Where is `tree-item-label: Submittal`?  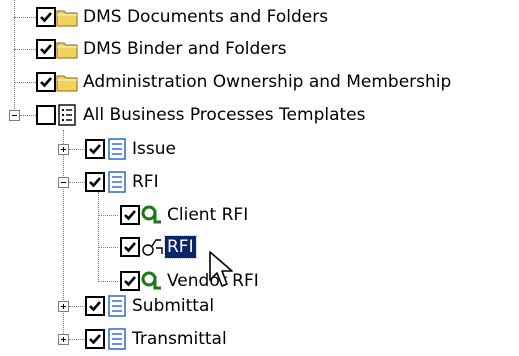 tree-item-label: Submittal is located at coordinates (173, 306).